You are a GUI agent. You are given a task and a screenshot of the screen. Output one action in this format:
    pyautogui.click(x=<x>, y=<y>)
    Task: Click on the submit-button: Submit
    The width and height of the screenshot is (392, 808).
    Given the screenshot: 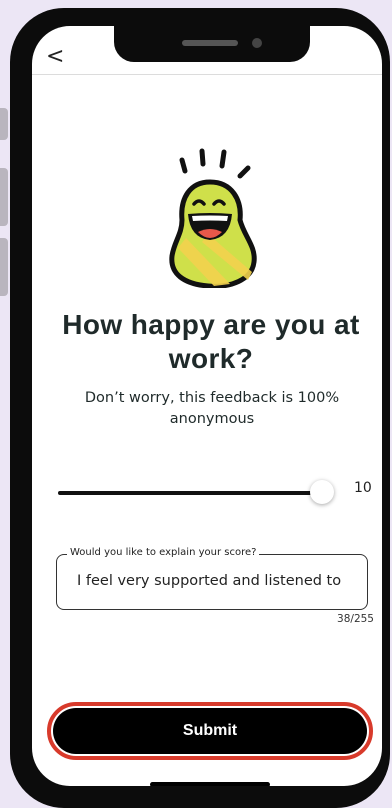 What is the action you would take?
    pyautogui.click(x=210, y=731)
    